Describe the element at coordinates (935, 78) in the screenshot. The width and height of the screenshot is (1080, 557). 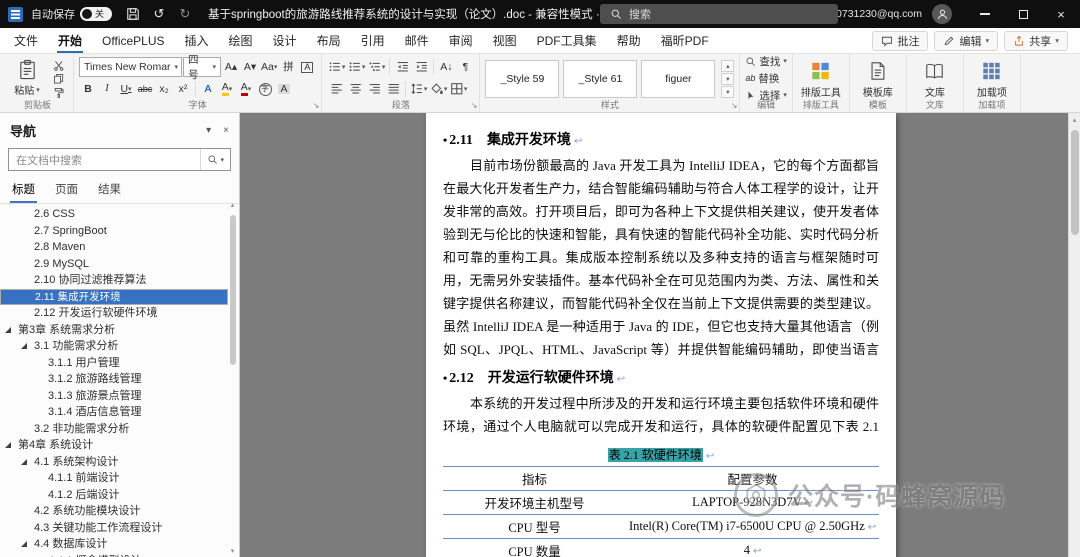
I see `library-button: 文库` at that location.